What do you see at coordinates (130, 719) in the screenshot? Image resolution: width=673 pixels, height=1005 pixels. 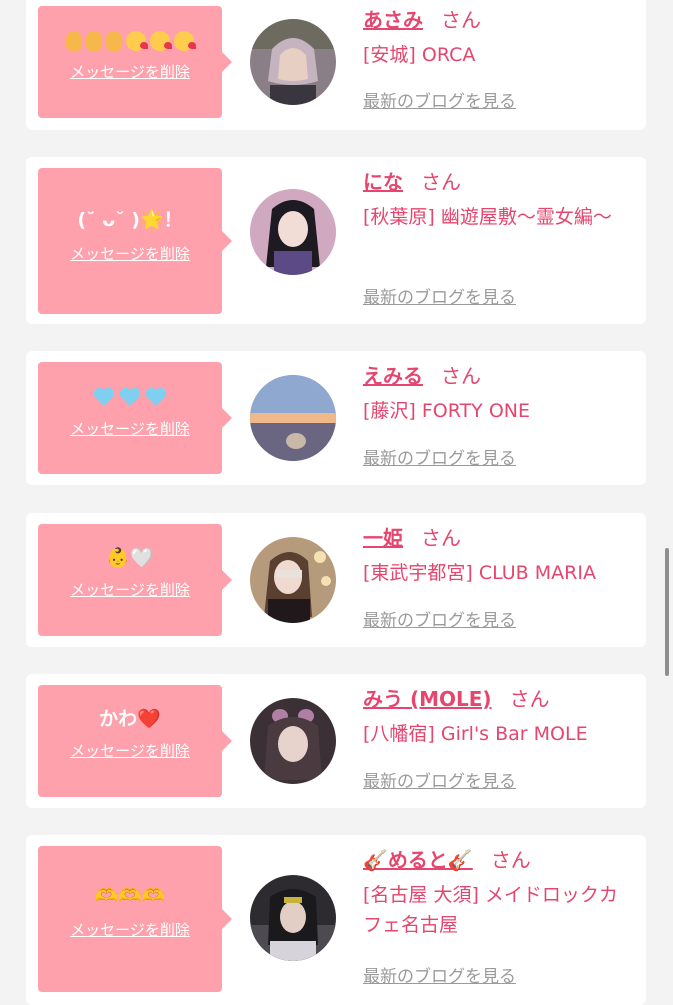 I see `message-text: かわ❤️` at bounding box center [130, 719].